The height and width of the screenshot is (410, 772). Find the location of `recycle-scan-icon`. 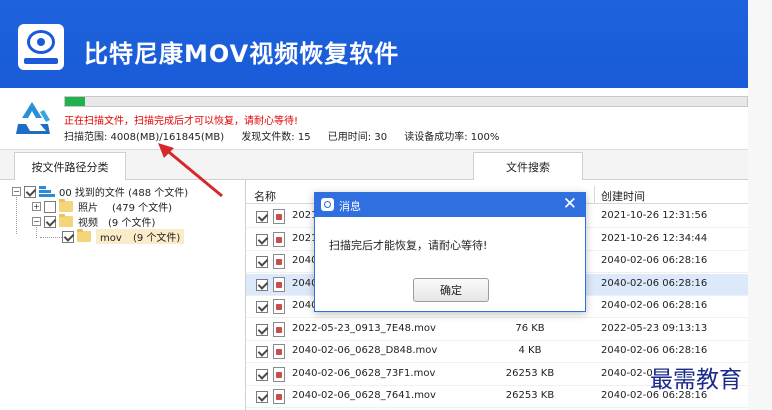

recycle-scan-icon is located at coordinates (33, 118).